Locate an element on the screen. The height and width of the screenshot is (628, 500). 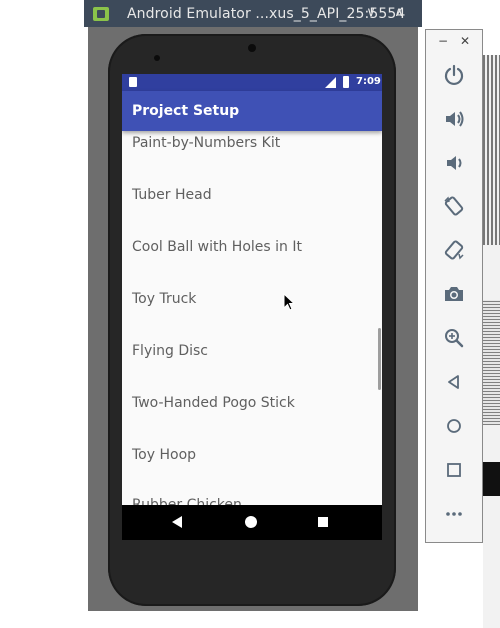
navigation-bar is located at coordinates (252, 522).